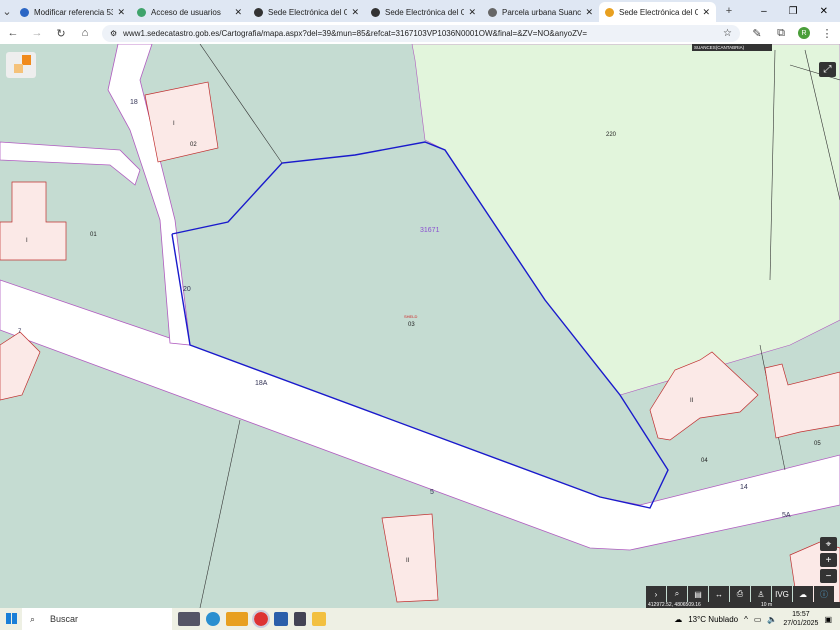  I want to click on weather-text: 13°C Nublado, so click(713, 619).